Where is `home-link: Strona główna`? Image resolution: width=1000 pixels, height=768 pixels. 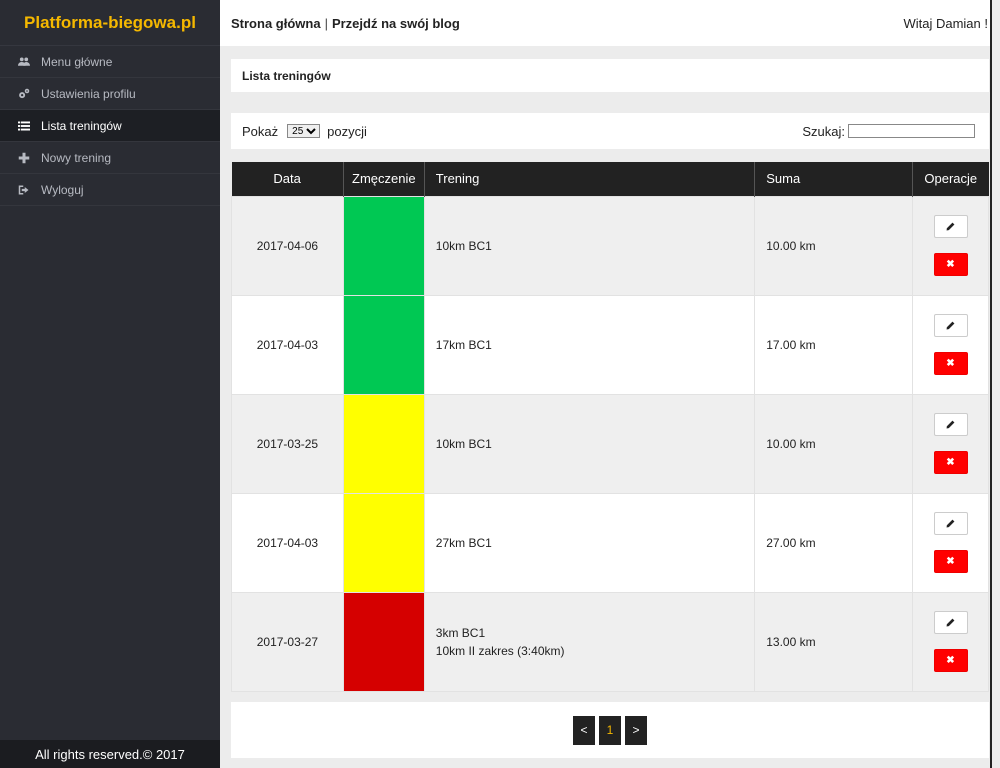
home-link: Strona główna is located at coordinates (276, 23).